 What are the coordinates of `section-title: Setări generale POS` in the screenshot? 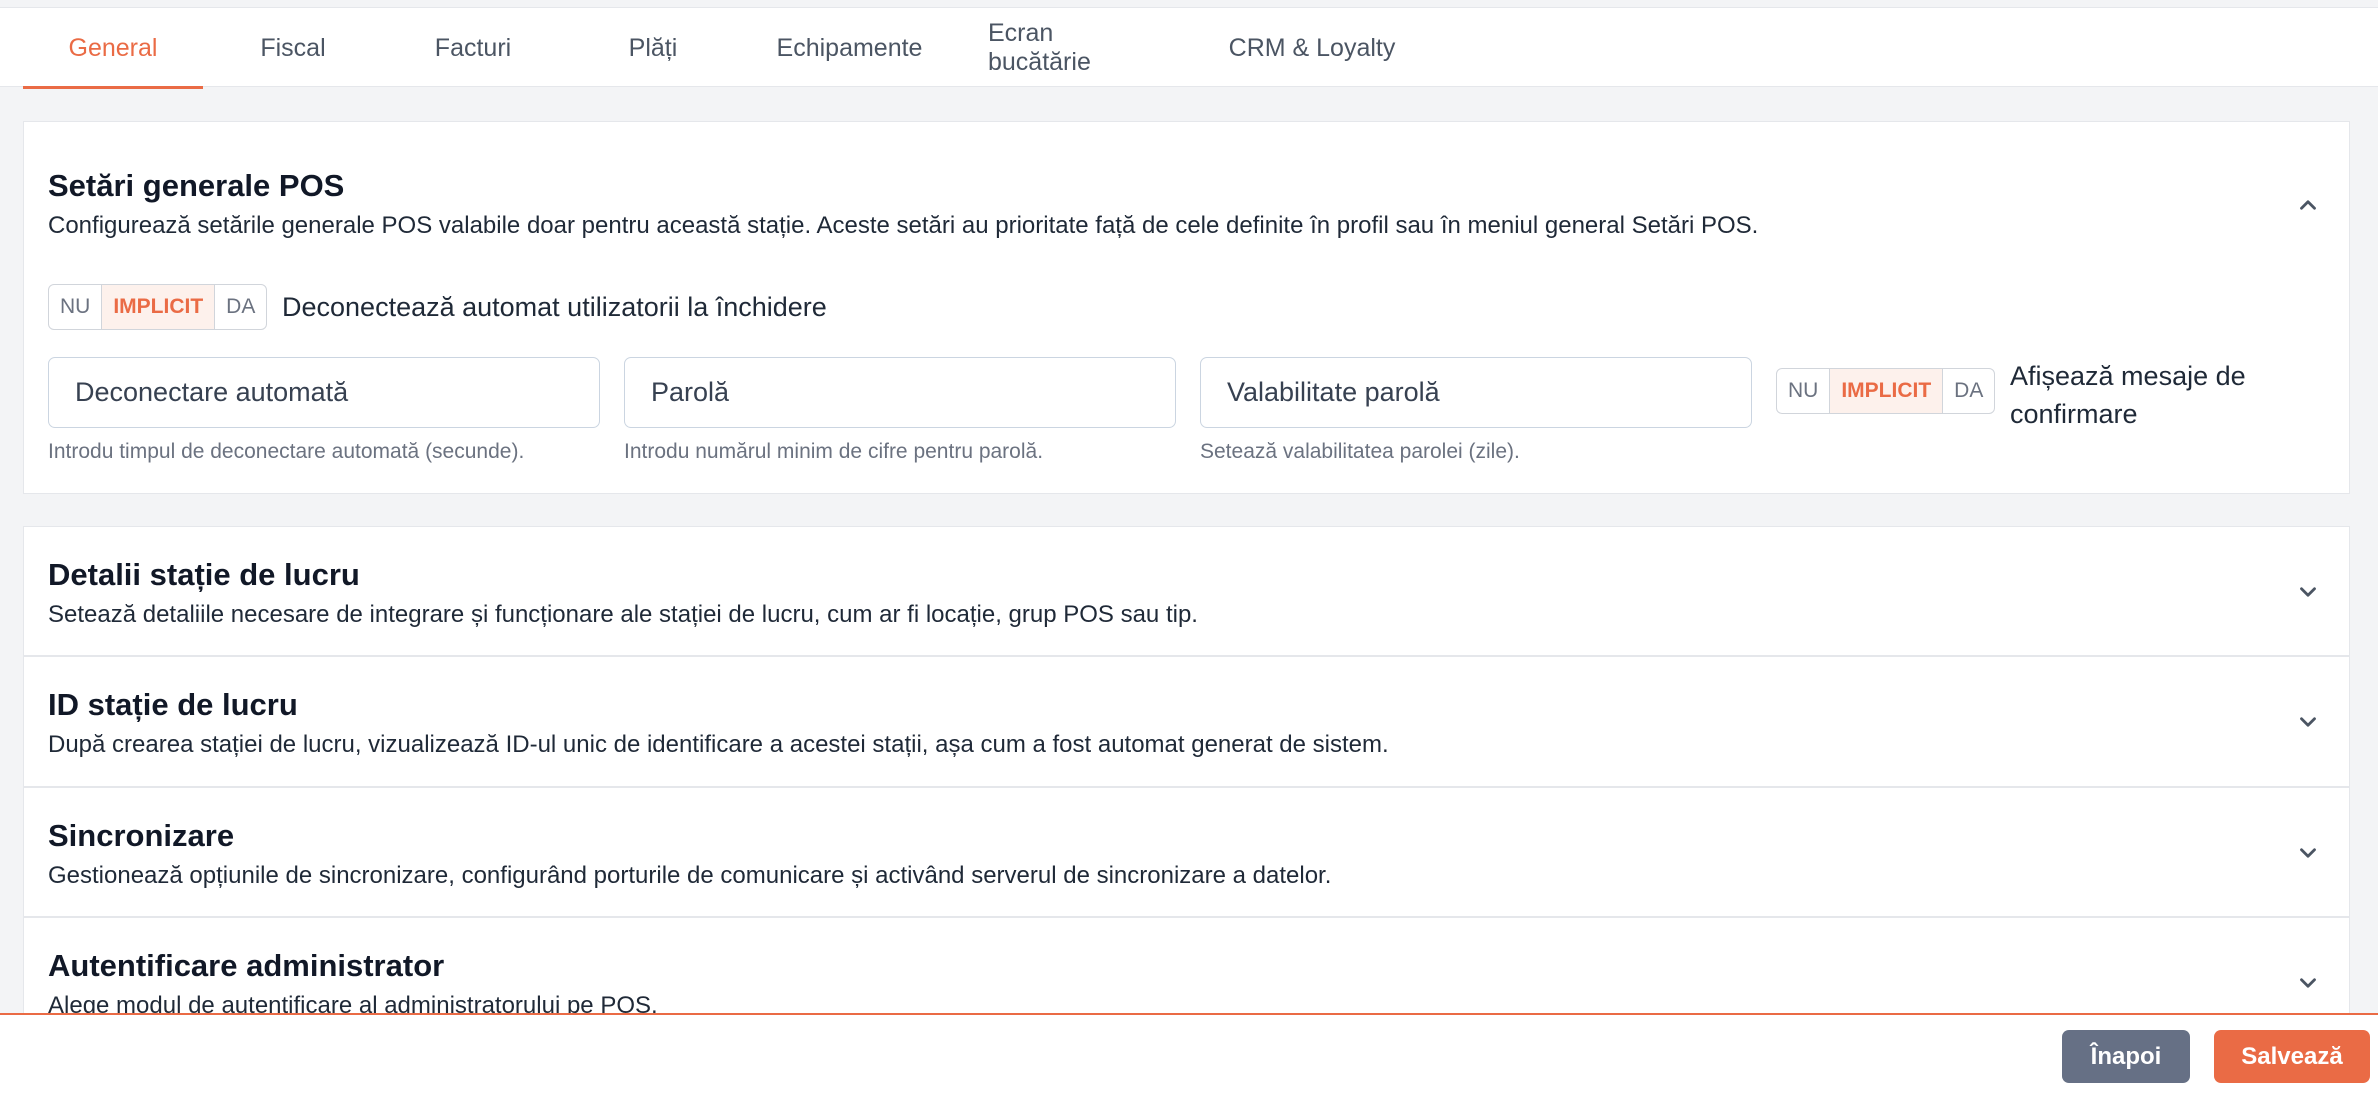 It's located at (196, 185).